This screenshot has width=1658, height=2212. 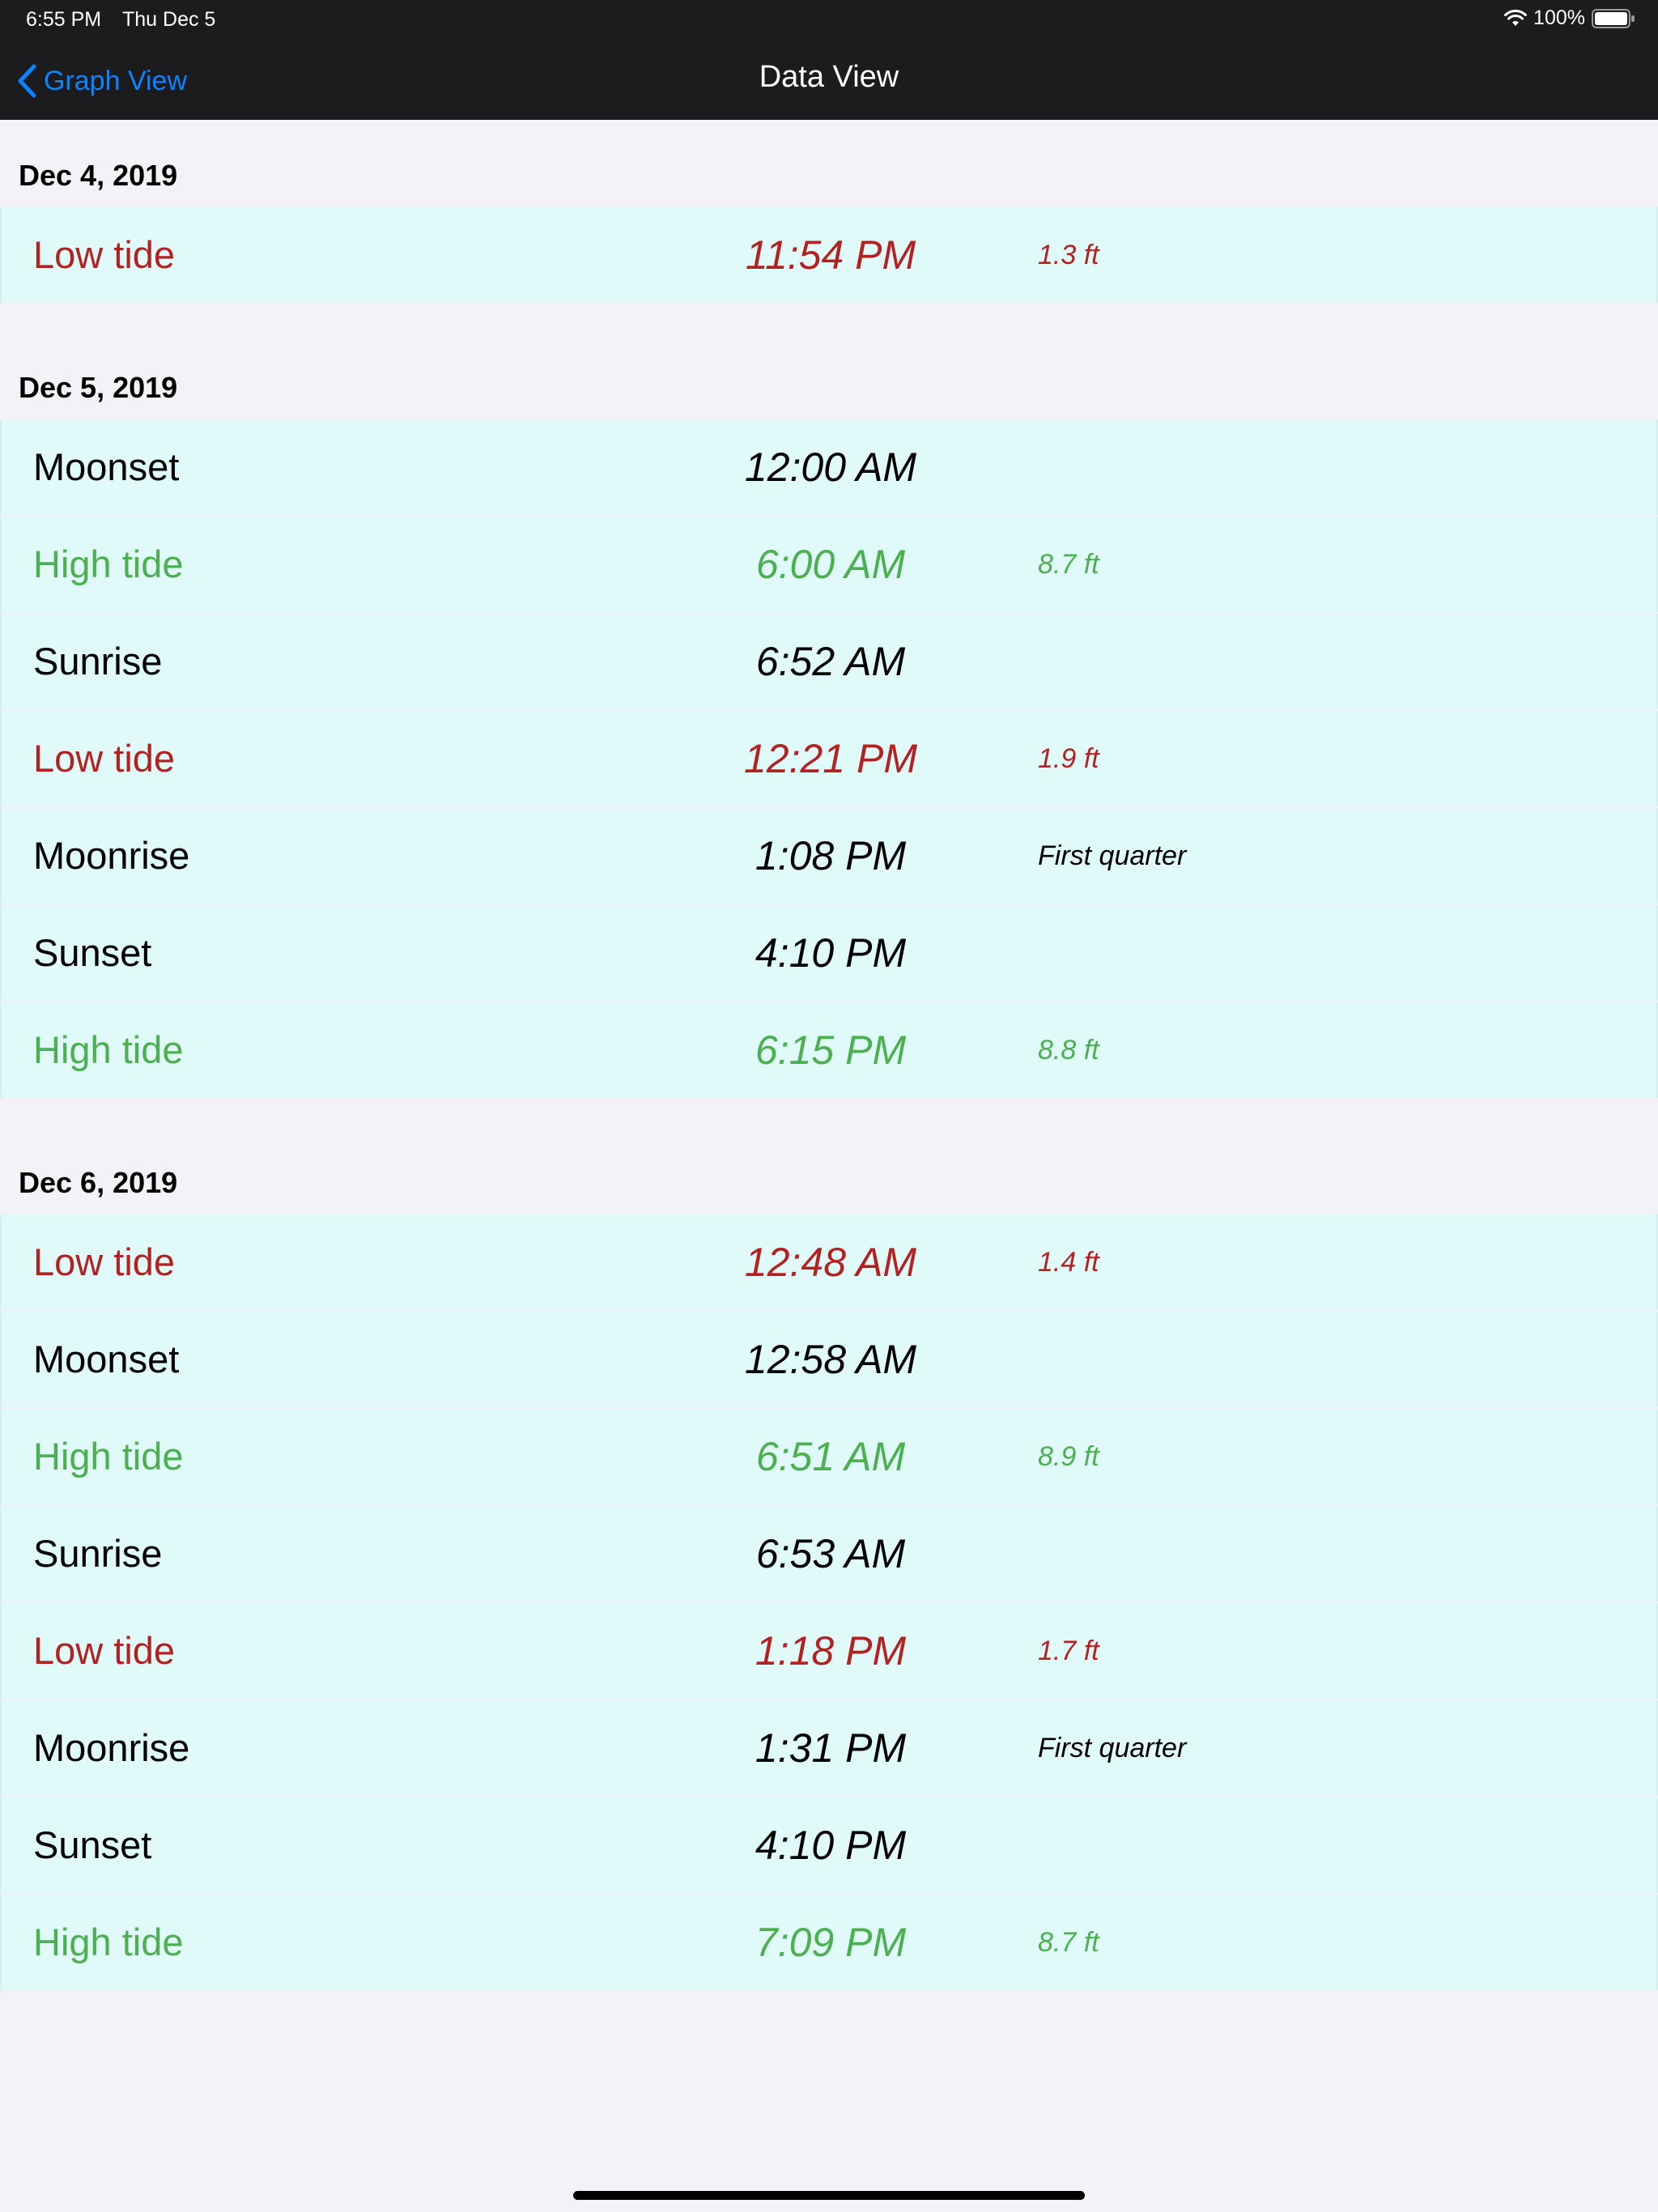 What do you see at coordinates (829, 163) in the screenshot?
I see `section-header: Dec 4, 2019` at bounding box center [829, 163].